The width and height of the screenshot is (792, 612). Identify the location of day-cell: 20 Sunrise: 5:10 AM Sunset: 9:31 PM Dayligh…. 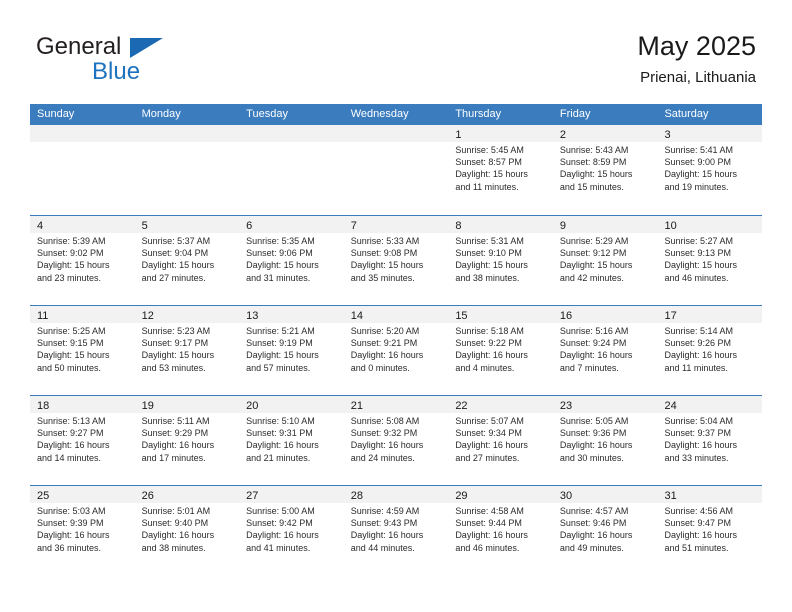
(291, 440).